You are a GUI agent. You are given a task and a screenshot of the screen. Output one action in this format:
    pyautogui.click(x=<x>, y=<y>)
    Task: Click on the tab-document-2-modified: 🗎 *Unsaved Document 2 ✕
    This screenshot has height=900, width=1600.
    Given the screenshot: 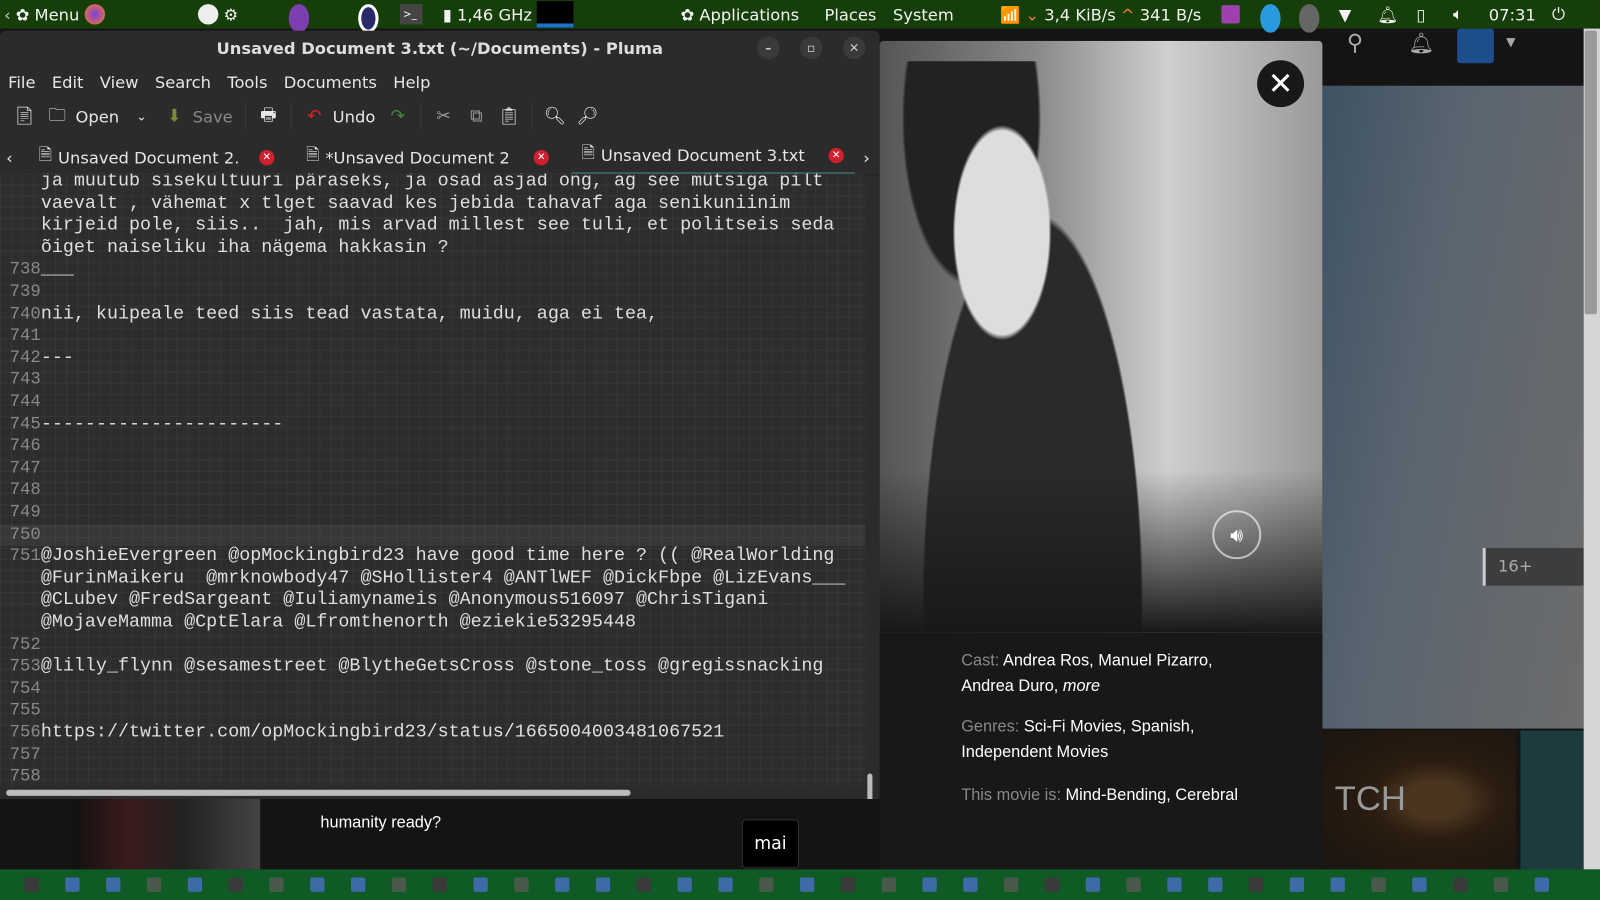 What is the action you would take?
    pyautogui.click(x=433, y=157)
    